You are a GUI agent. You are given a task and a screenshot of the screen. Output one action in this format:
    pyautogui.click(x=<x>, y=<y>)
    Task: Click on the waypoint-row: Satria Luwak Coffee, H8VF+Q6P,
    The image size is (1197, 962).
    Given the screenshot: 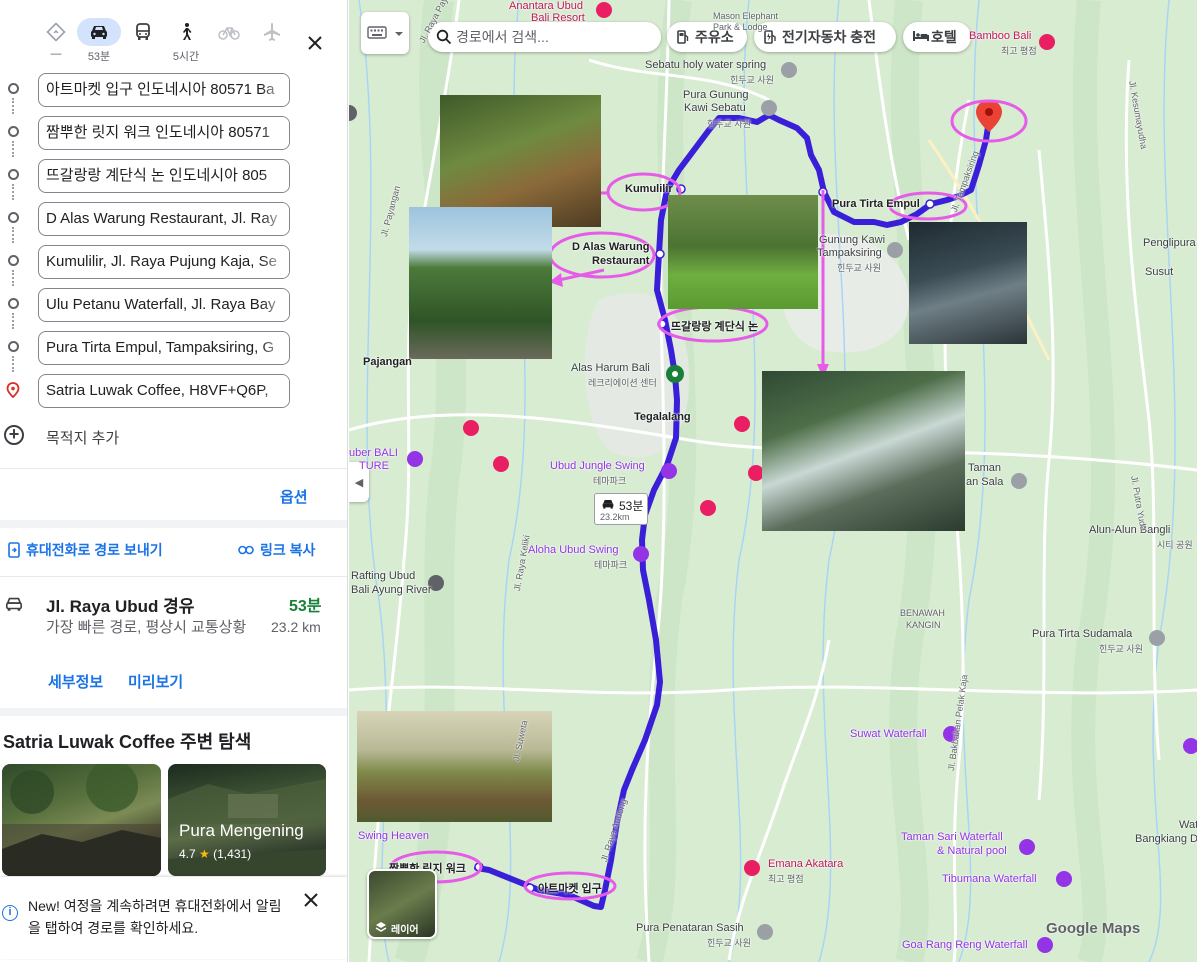 What is the action you would take?
    pyautogui.click(x=173, y=390)
    